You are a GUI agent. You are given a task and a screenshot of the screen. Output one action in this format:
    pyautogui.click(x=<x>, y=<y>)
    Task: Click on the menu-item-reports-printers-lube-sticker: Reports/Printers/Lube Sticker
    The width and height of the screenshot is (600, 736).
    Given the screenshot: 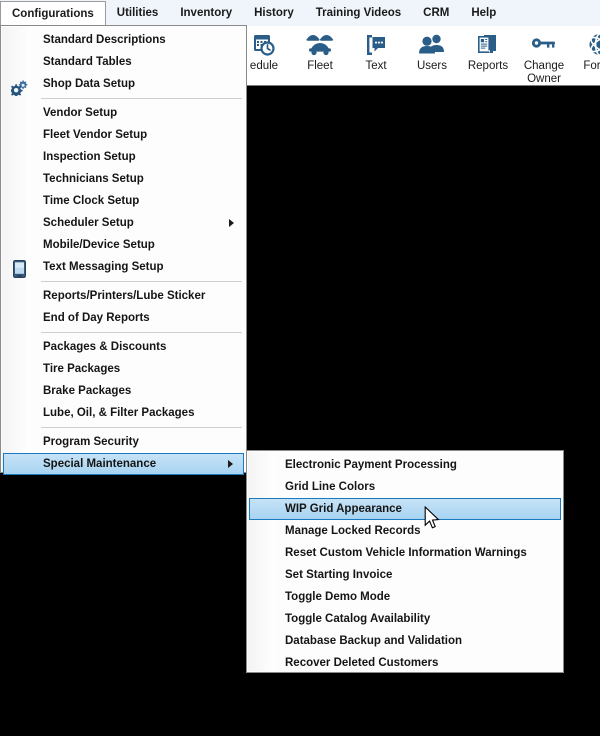 What is the action you would take?
    pyautogui.click(x=123, y=296)
    